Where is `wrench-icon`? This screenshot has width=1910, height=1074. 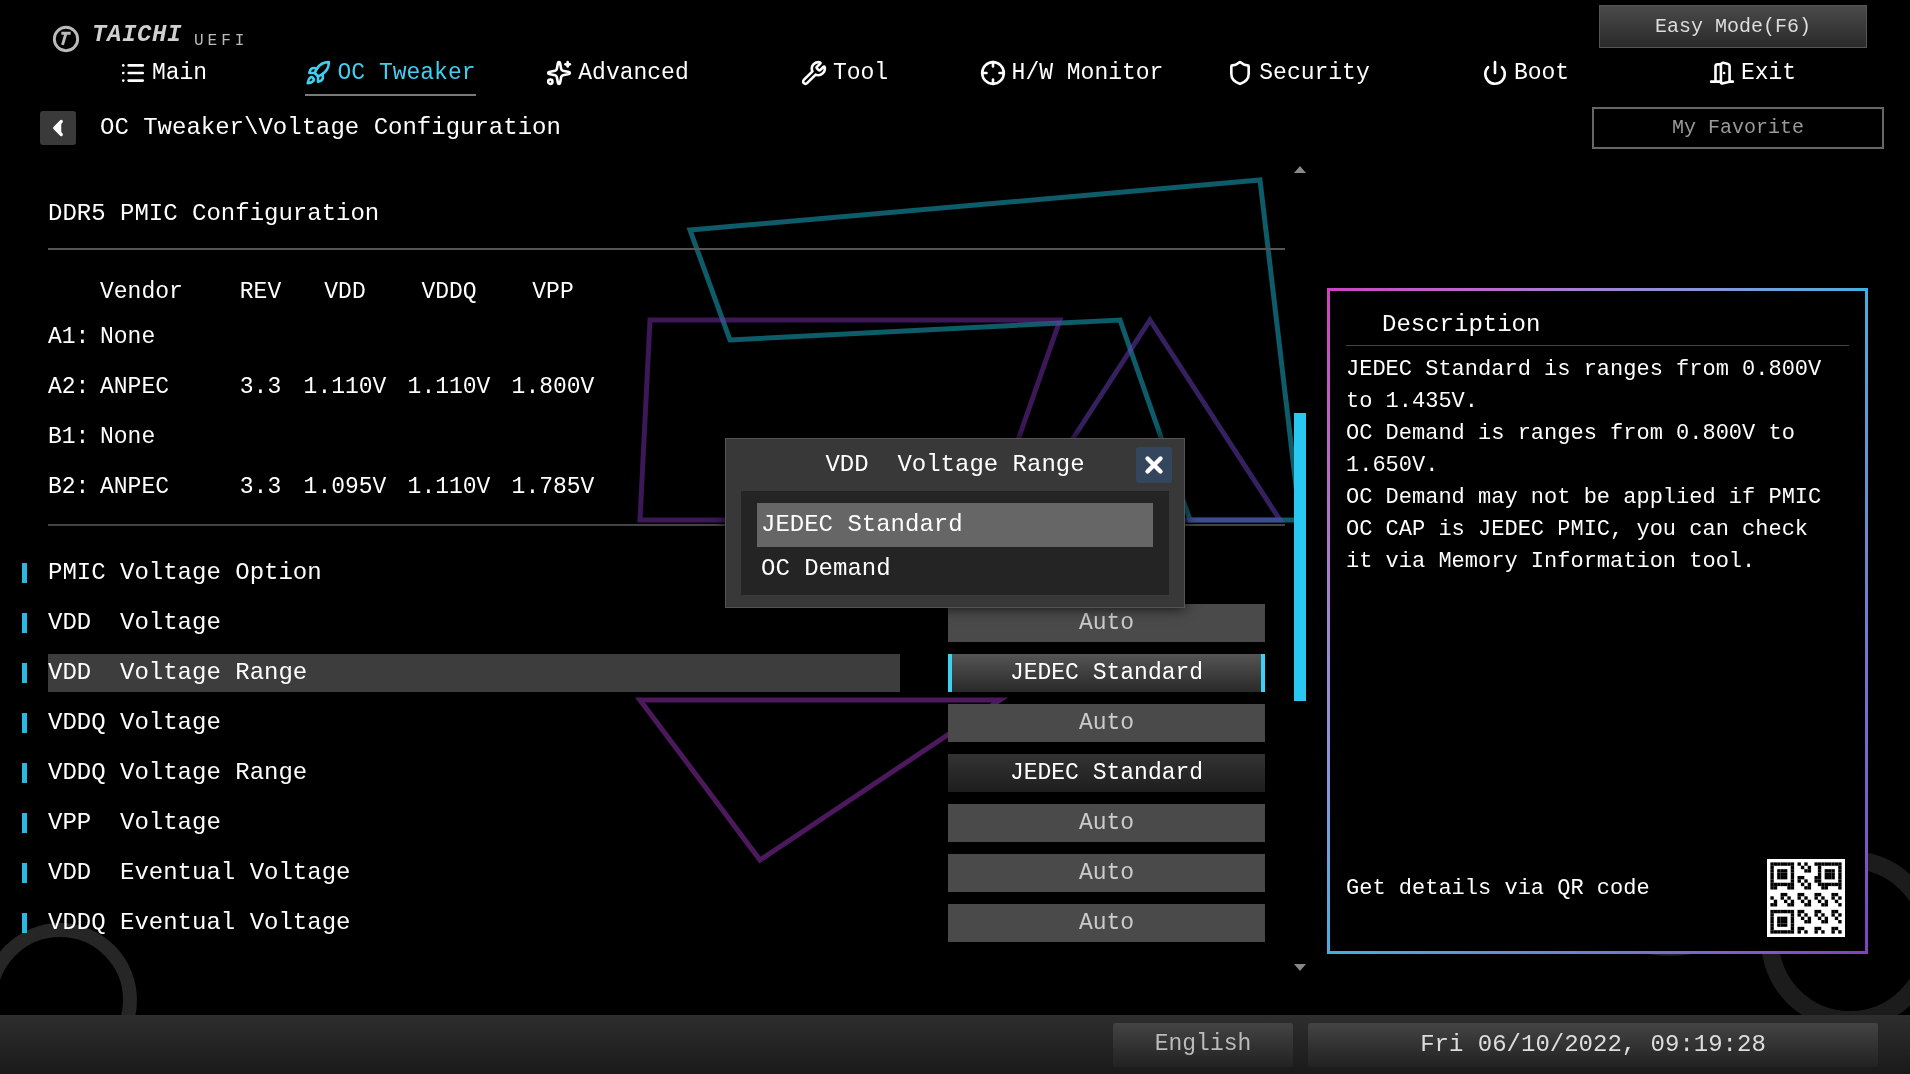
wrench-icon is located at coordinates (813, 73).